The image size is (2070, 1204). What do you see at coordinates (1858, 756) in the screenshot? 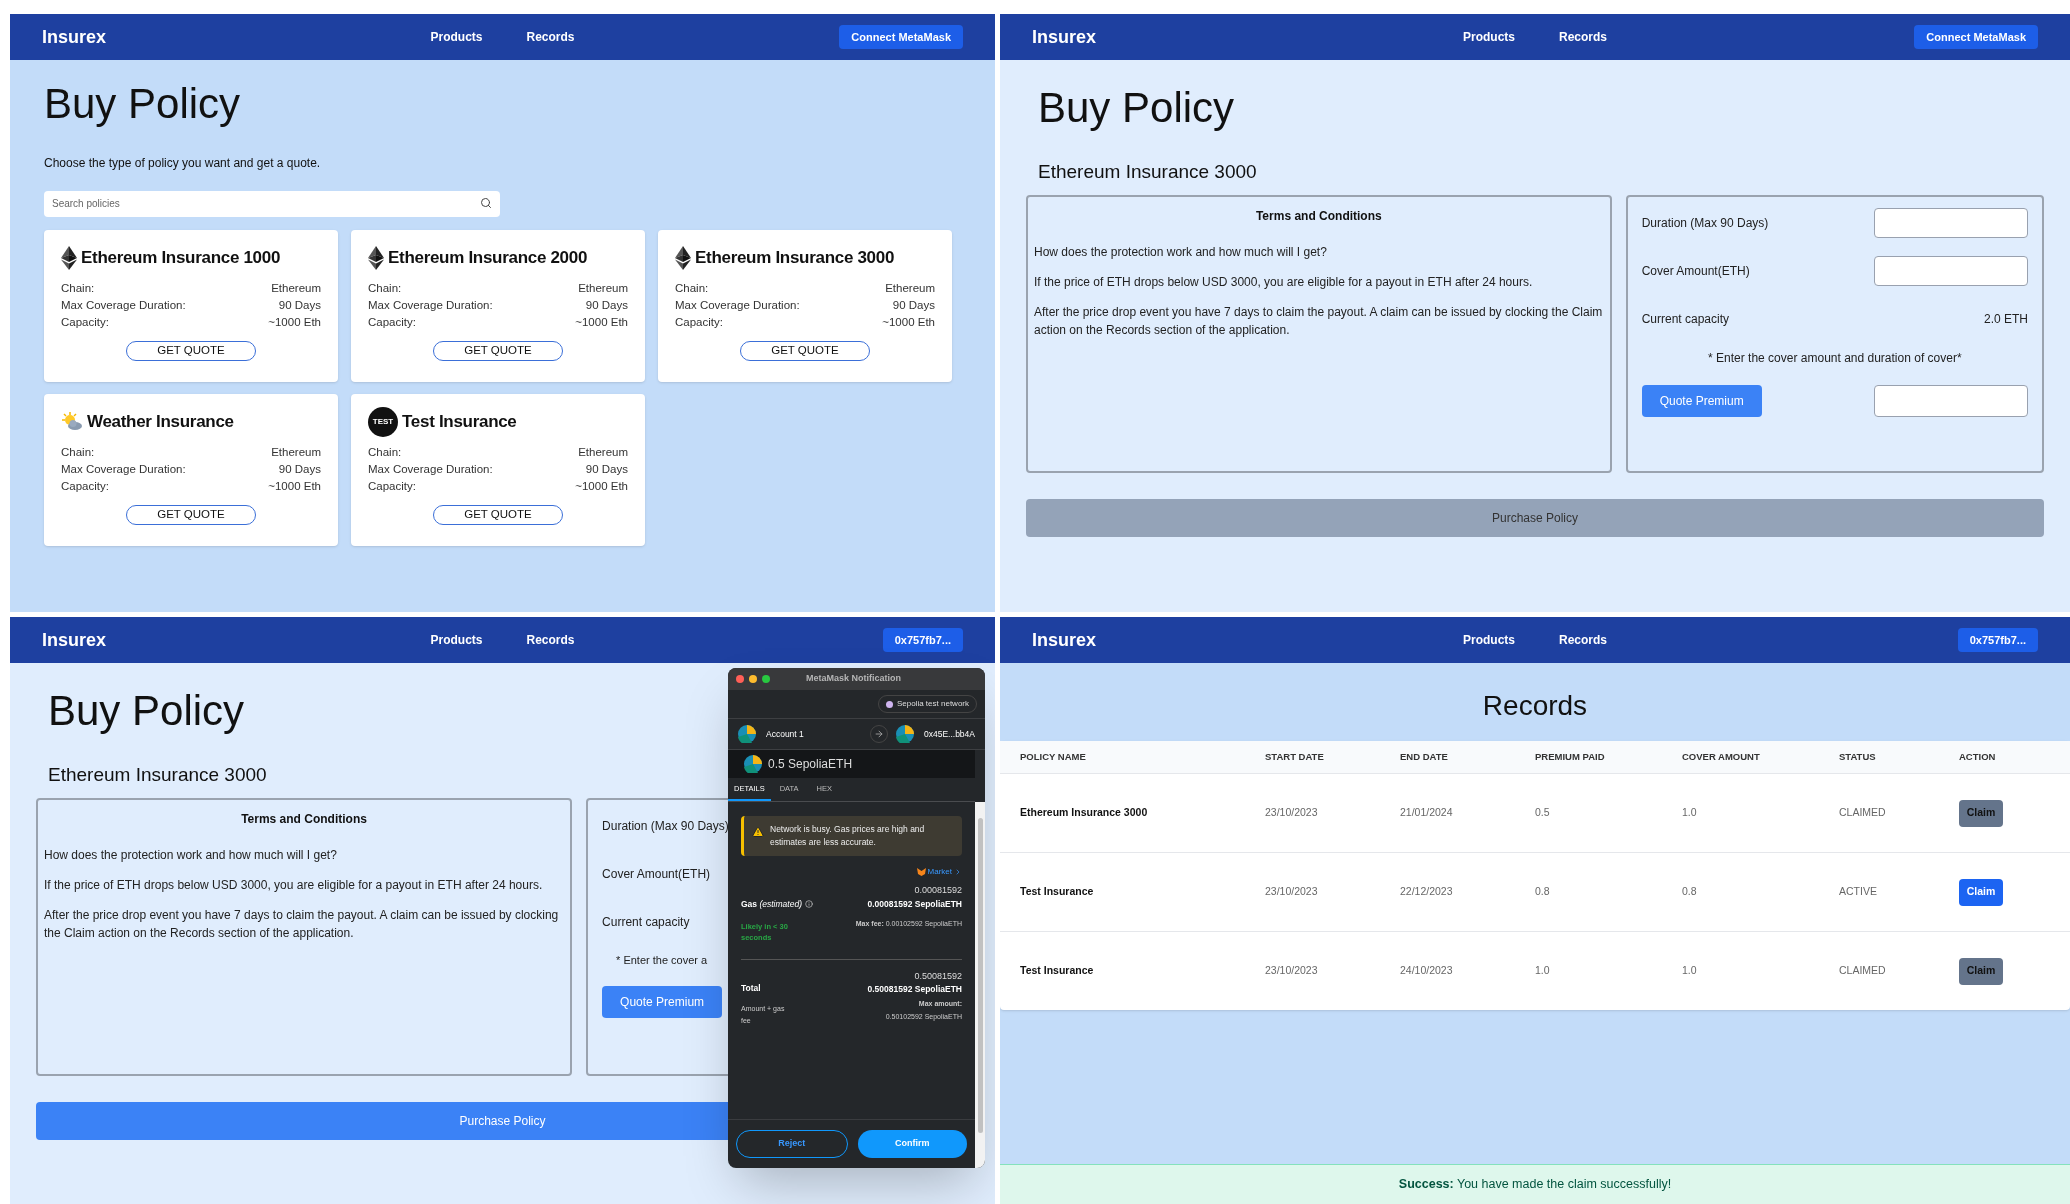
I see `column-header: STATUS` at bounding box center [1858, 756].